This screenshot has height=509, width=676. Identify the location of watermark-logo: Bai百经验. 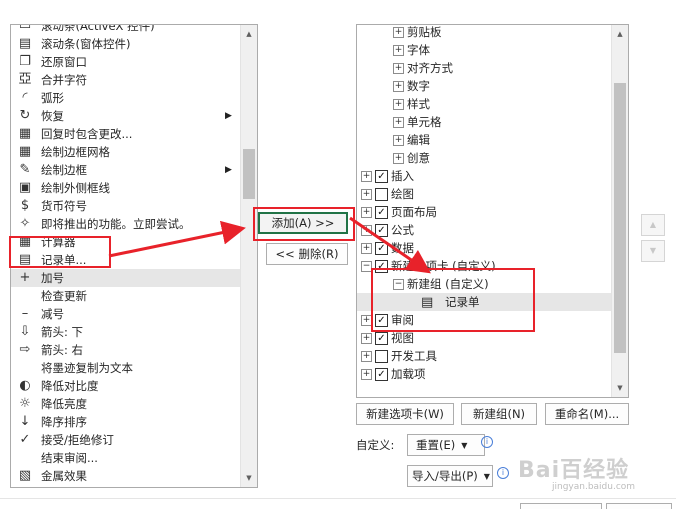
(574, 470).